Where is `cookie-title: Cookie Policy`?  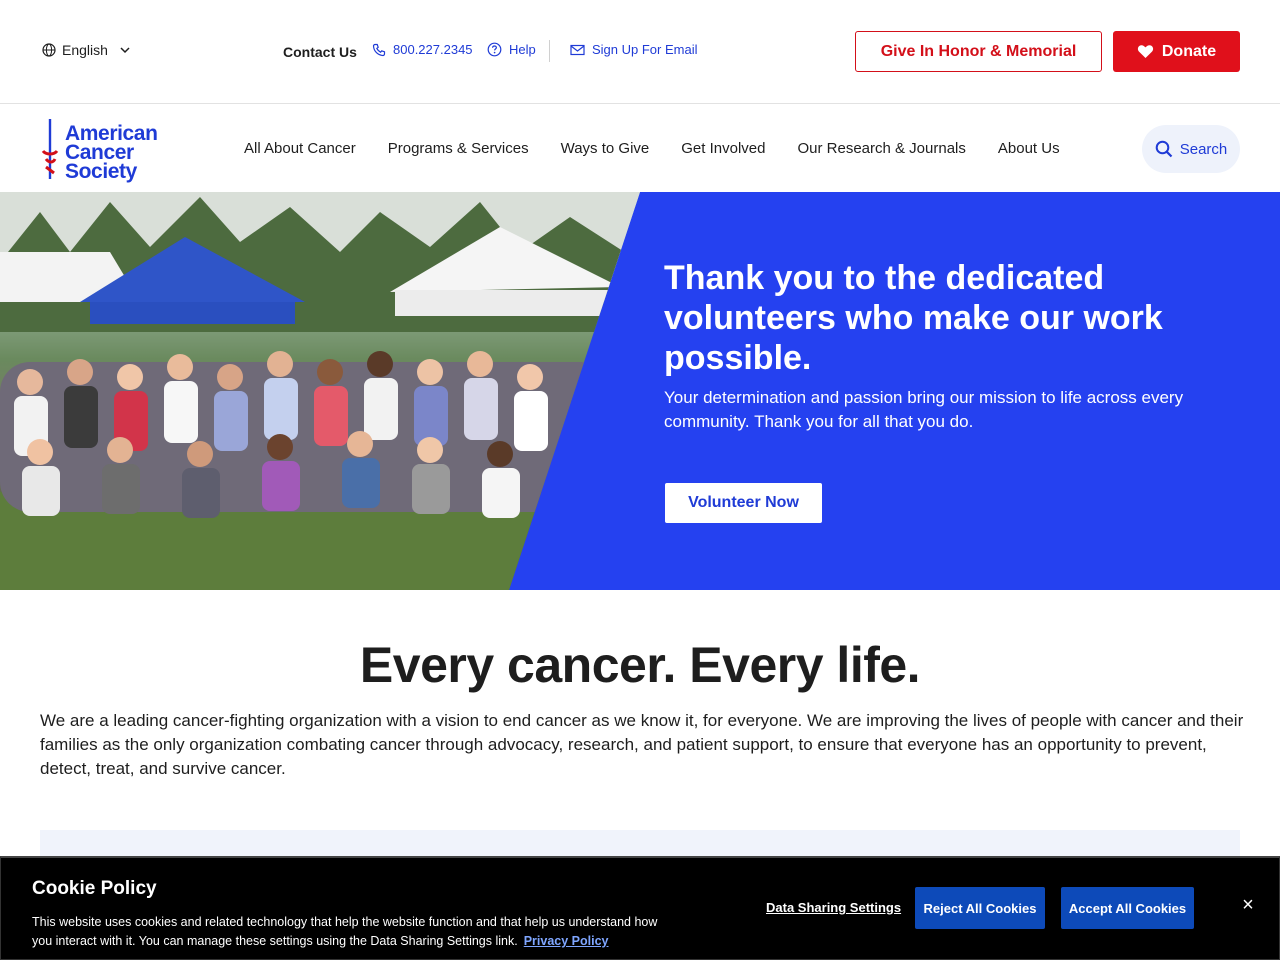
cookie-title: Cookie Policy is located at coordinates (94, 888).